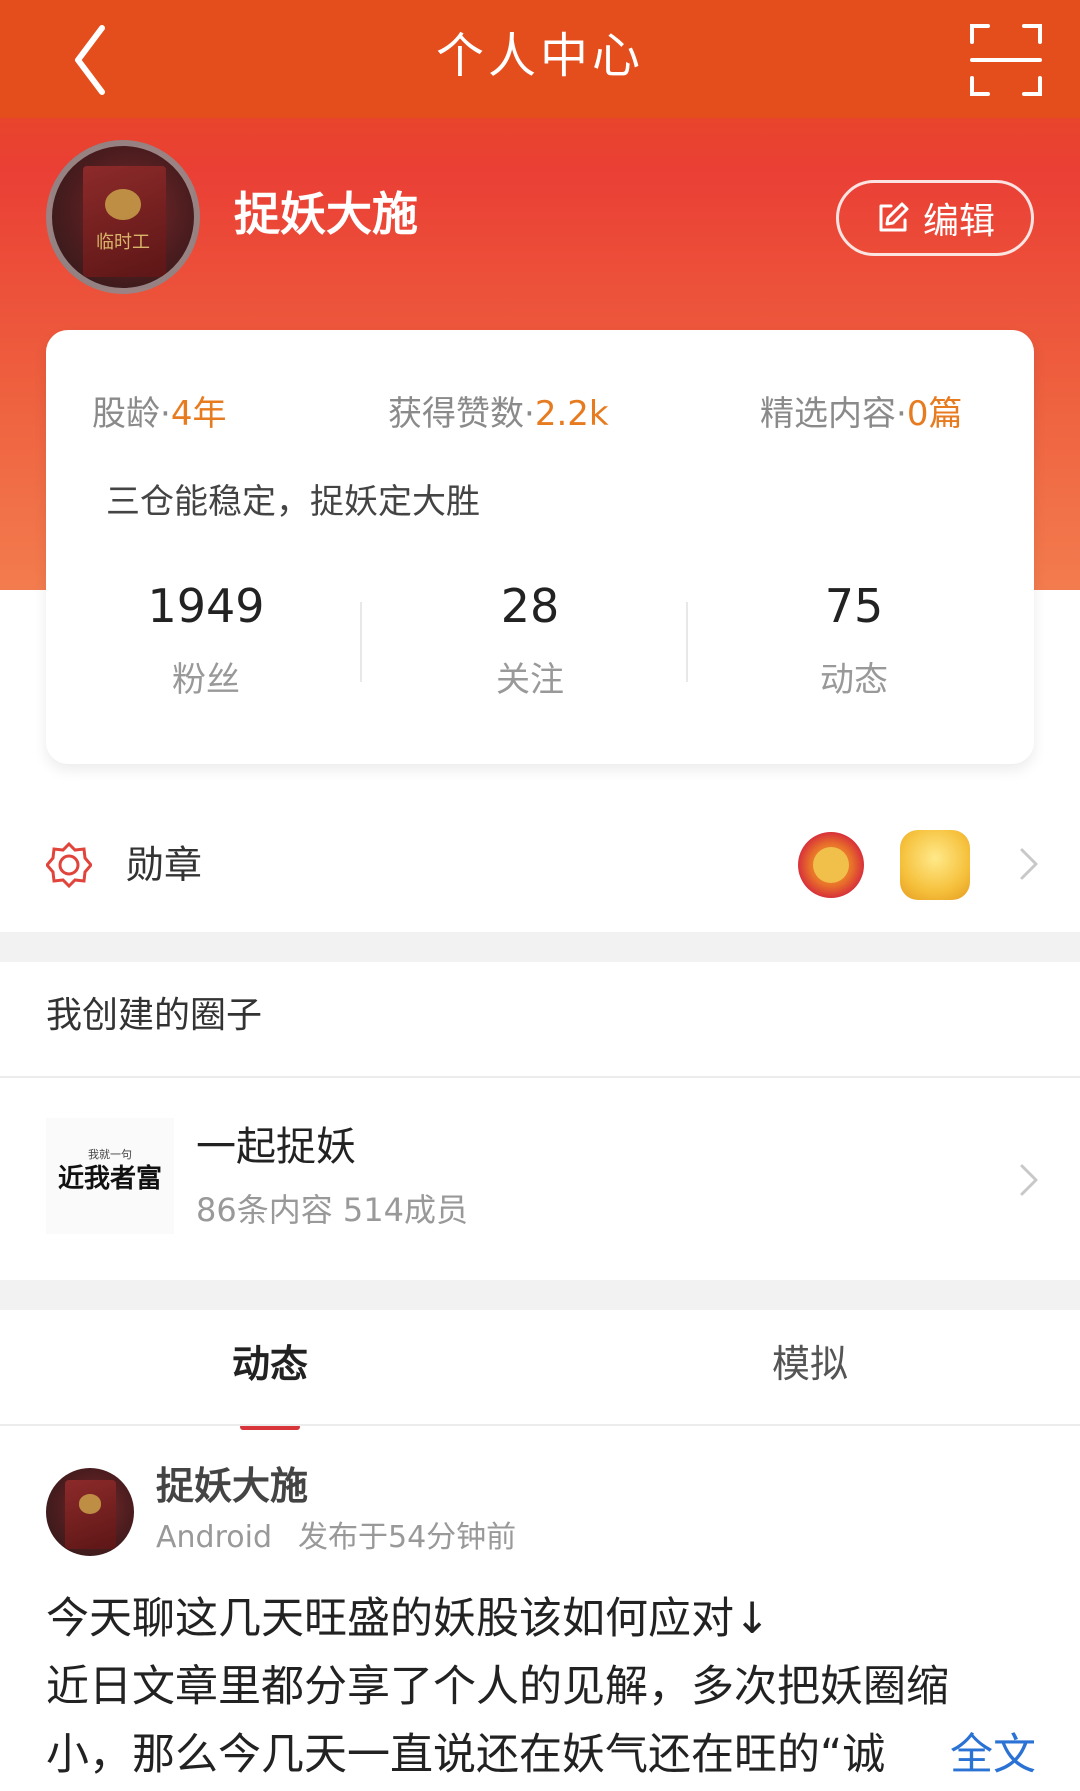 The width and height of the screenshot is (1080, 1791). Describe the element at coordinates (498, 414) in the screenshot. I see `stat-likes: 获得赞数·2.2k` at that location.